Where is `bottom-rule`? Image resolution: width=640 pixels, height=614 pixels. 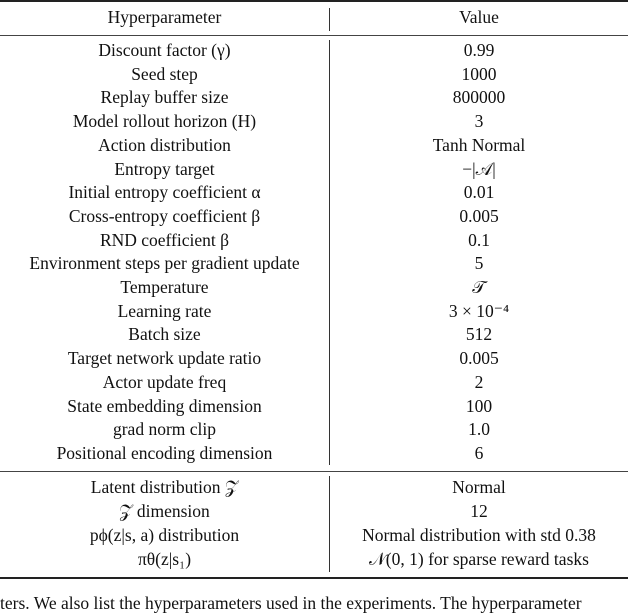
bottom-rule is located at coordinates (314, 578).